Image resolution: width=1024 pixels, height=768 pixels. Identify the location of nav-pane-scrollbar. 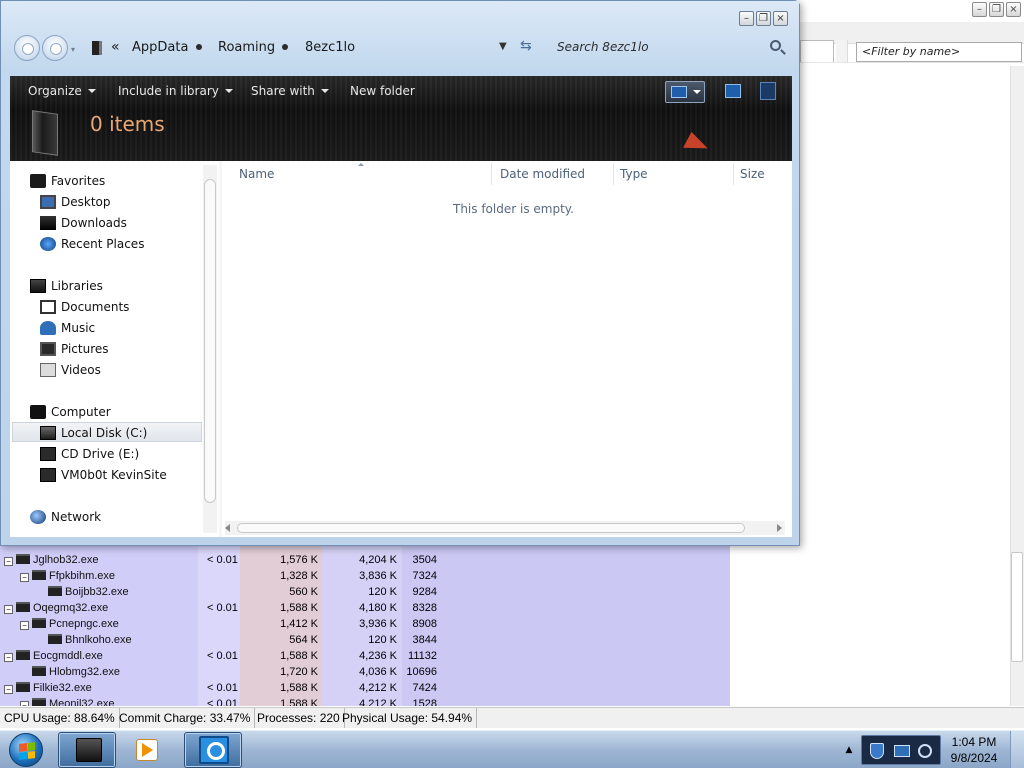
(210, 349).